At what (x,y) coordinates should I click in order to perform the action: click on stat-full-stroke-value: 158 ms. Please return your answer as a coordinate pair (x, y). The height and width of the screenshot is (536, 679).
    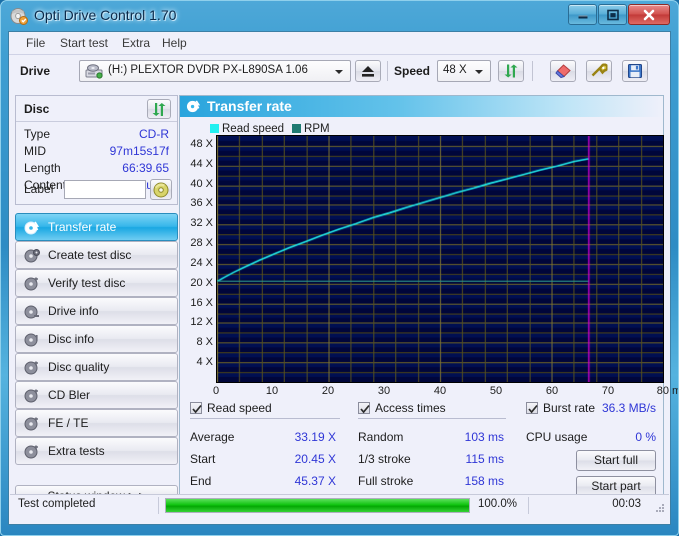
    Looking at the image, I should click on (484, 481).